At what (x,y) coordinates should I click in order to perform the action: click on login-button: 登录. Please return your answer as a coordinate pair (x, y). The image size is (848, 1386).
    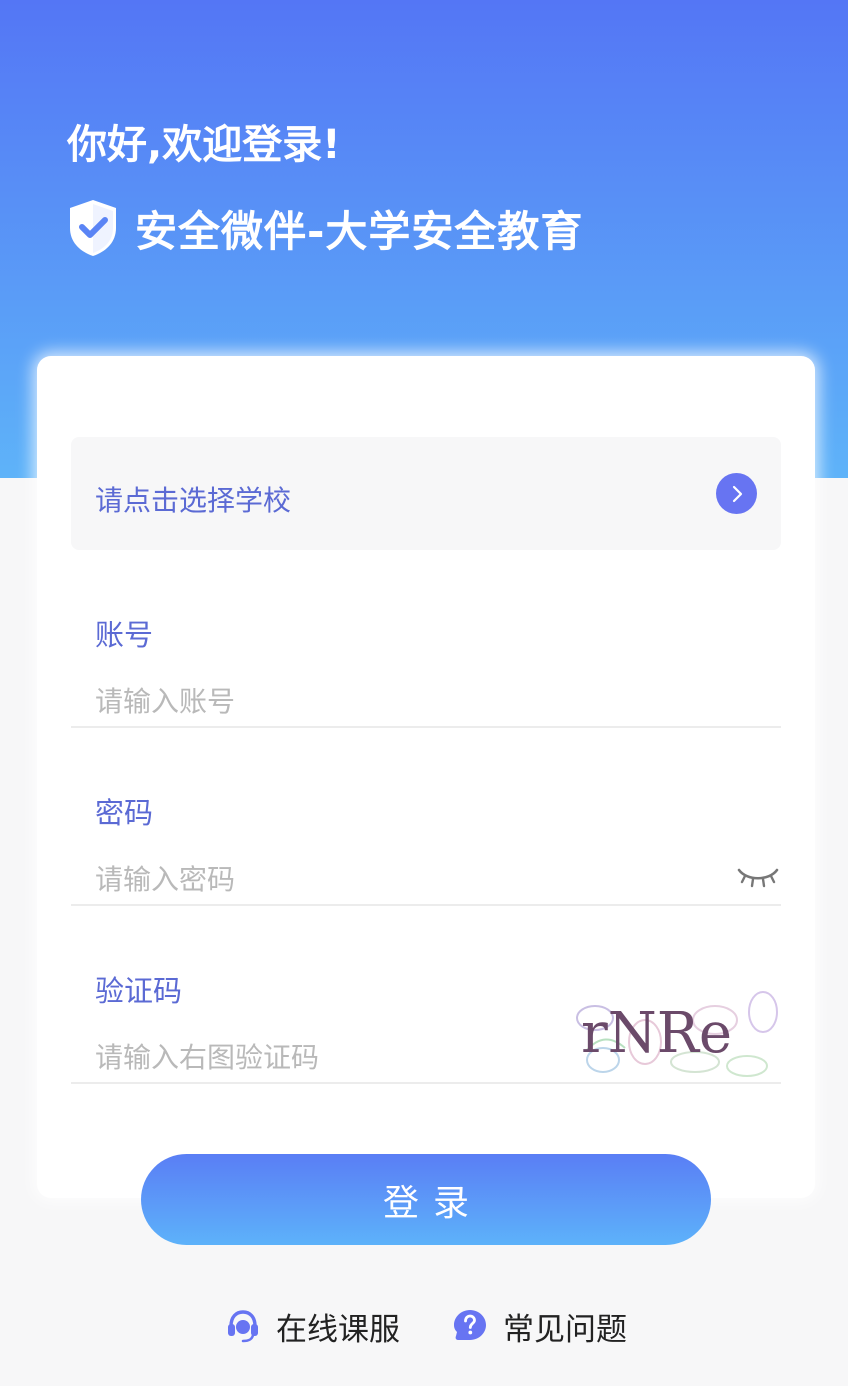
    Looking at the image, I should click on (426, 1199).